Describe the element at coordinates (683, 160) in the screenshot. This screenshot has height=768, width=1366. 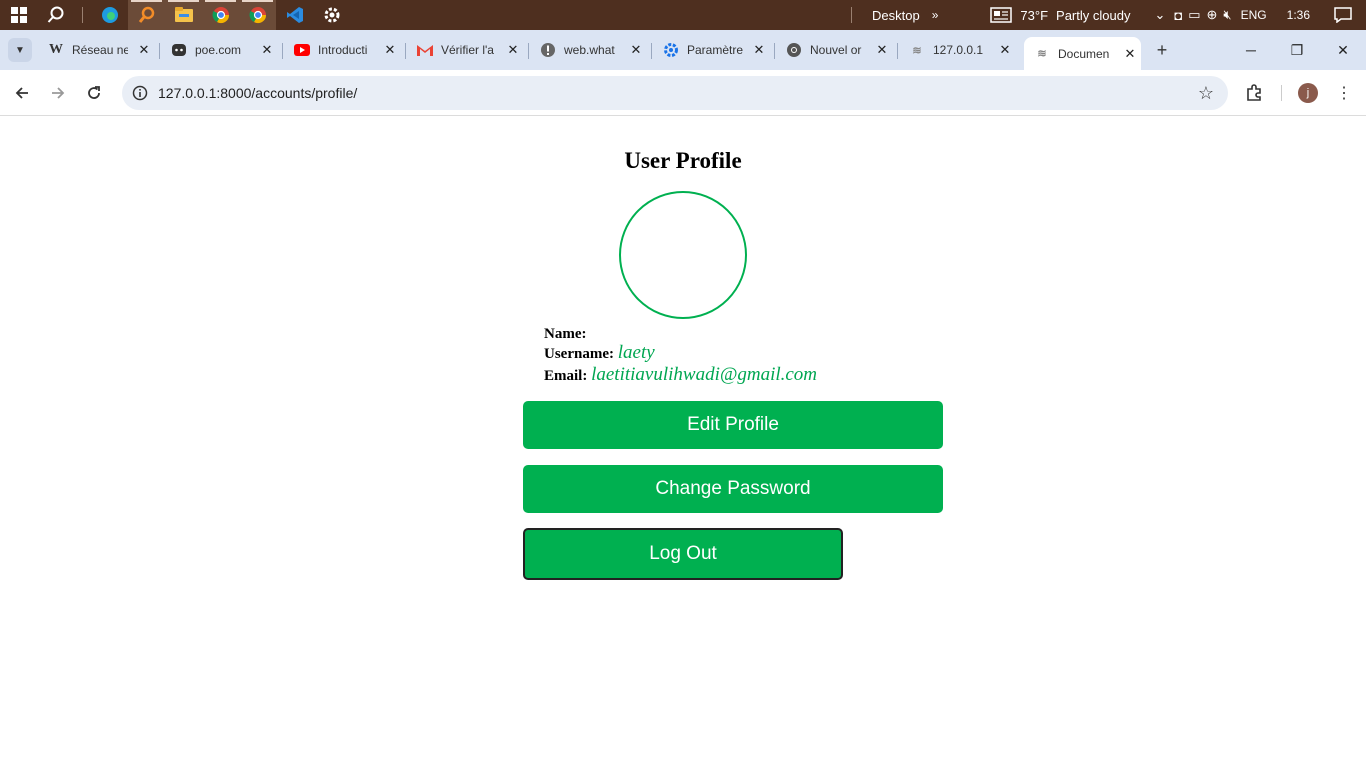
I see `page-title: User Profile` at that location.